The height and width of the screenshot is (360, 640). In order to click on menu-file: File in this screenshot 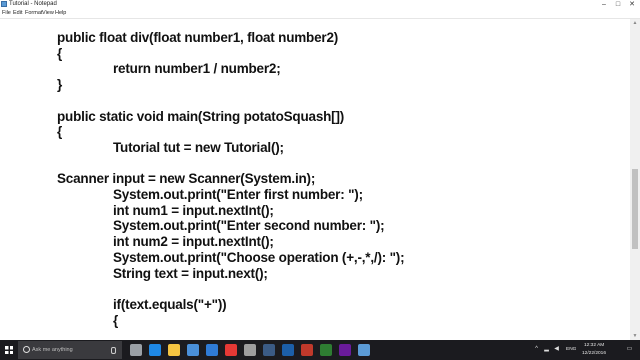, I will do `click(6, 13)`.